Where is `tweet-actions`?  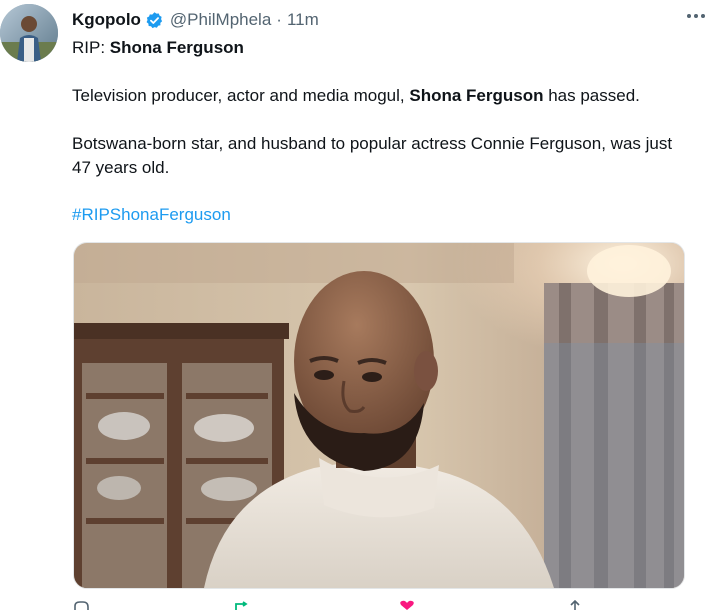 tweet-actions is located at coordinates (352, 606).